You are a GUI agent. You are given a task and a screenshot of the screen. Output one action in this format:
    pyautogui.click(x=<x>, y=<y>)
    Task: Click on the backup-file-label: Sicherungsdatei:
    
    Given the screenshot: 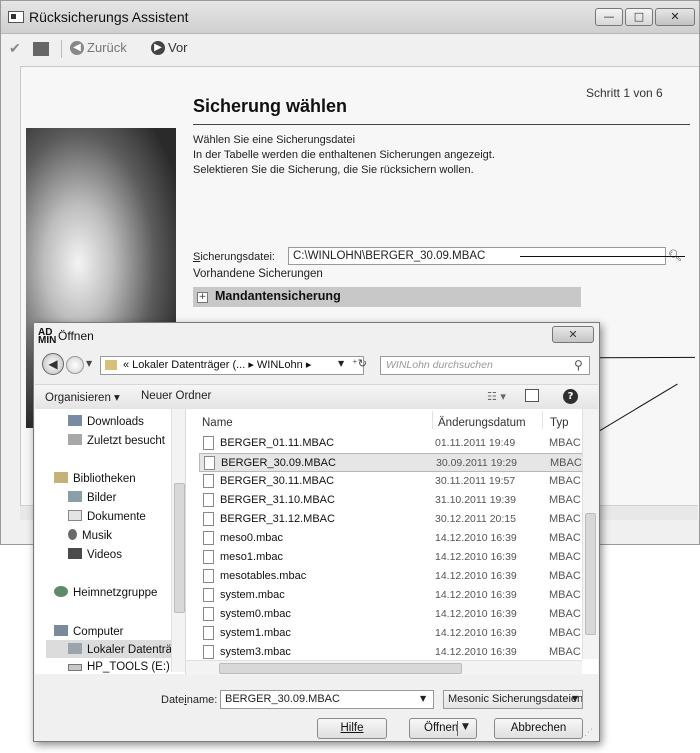 What is the action you would take?
    pyautogui.click(x=234, y=257)
    